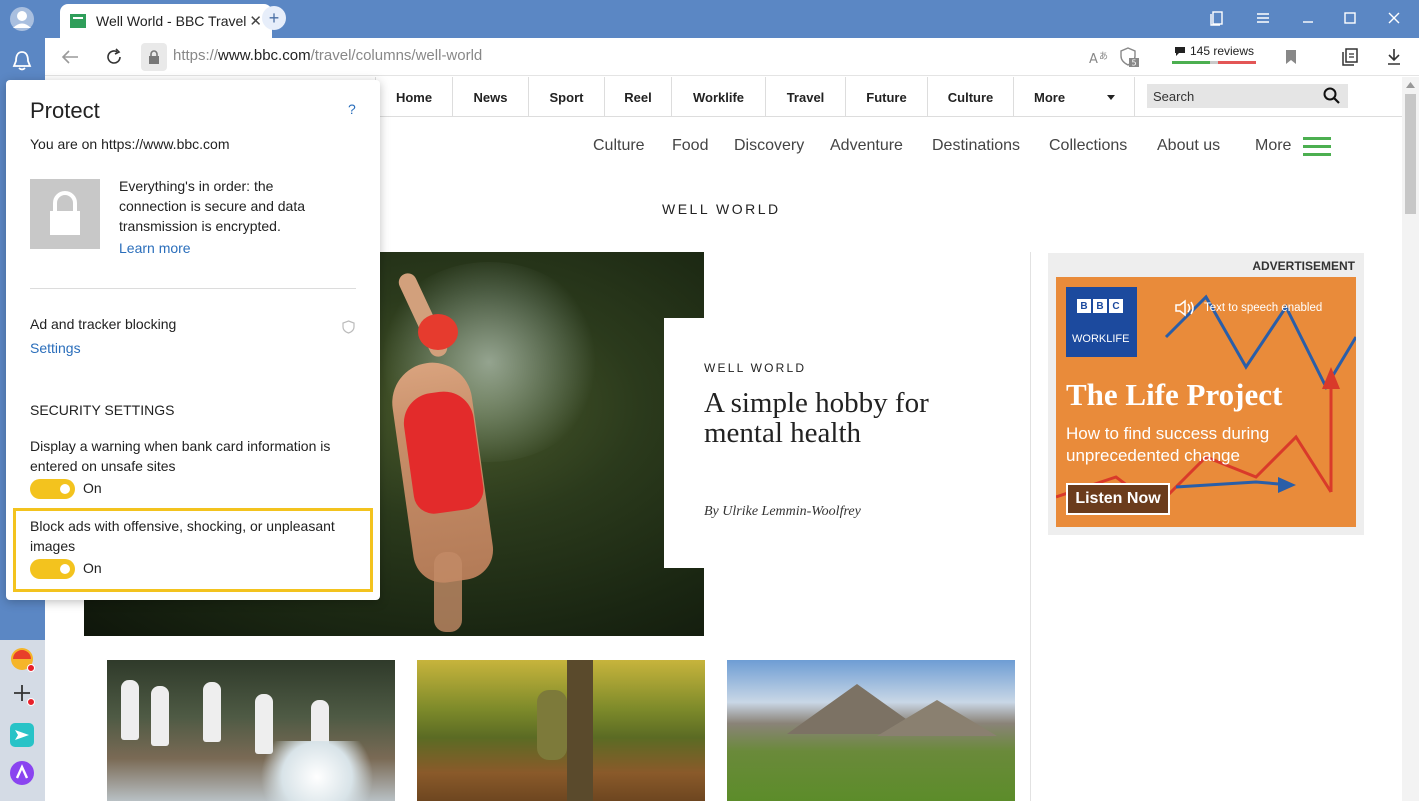  Describe the element at coordinates (1350, 57) in the screenshot. I see `reading-list-icon` at that location.